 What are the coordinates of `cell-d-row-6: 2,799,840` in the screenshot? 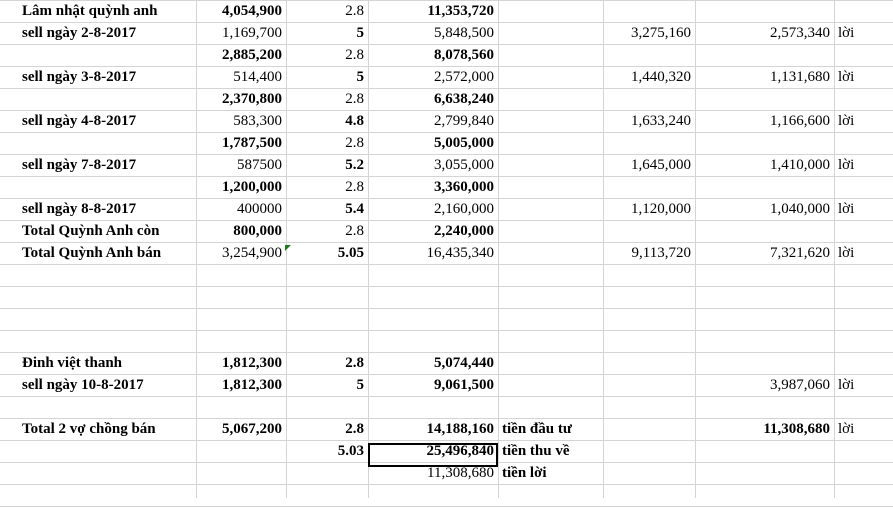 It's located at (433, 121).